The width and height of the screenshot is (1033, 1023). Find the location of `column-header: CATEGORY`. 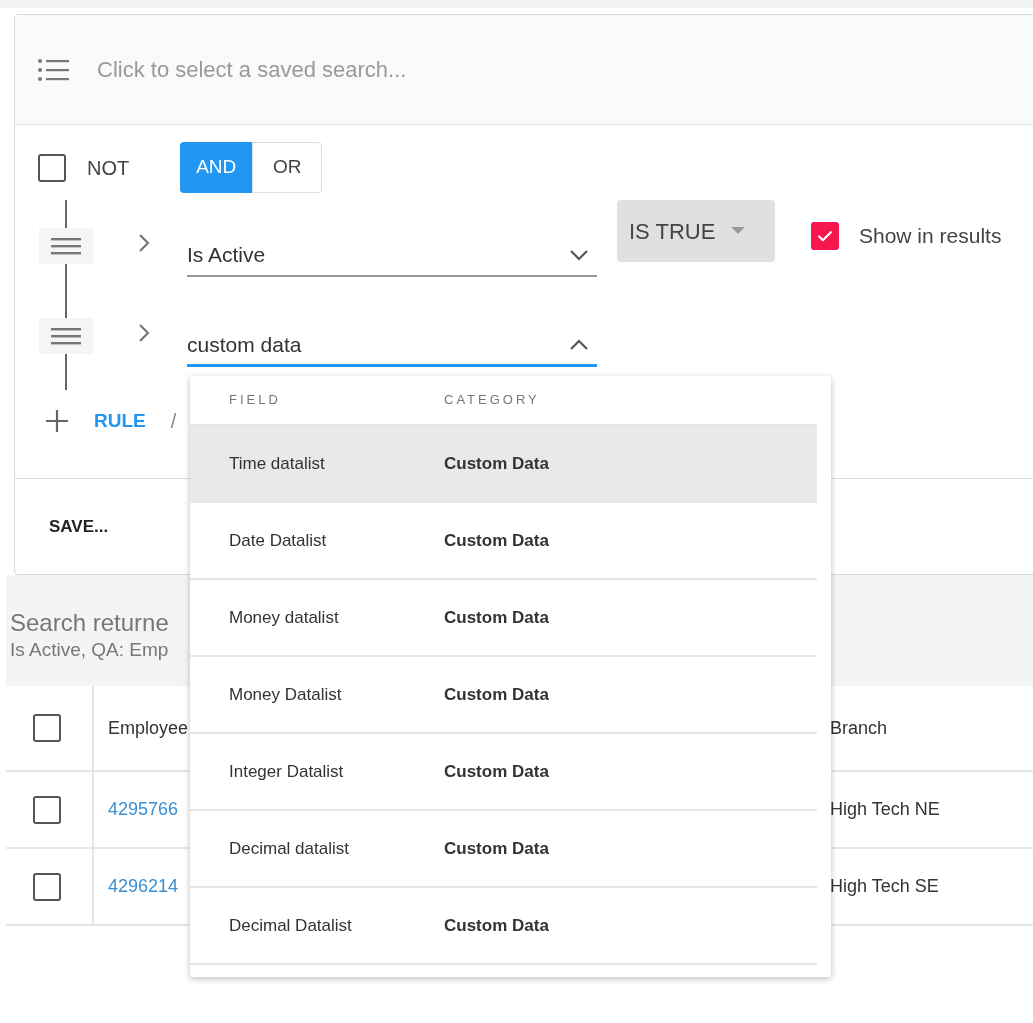

column-header: CATEGORY is located at coordinates (492, 400).